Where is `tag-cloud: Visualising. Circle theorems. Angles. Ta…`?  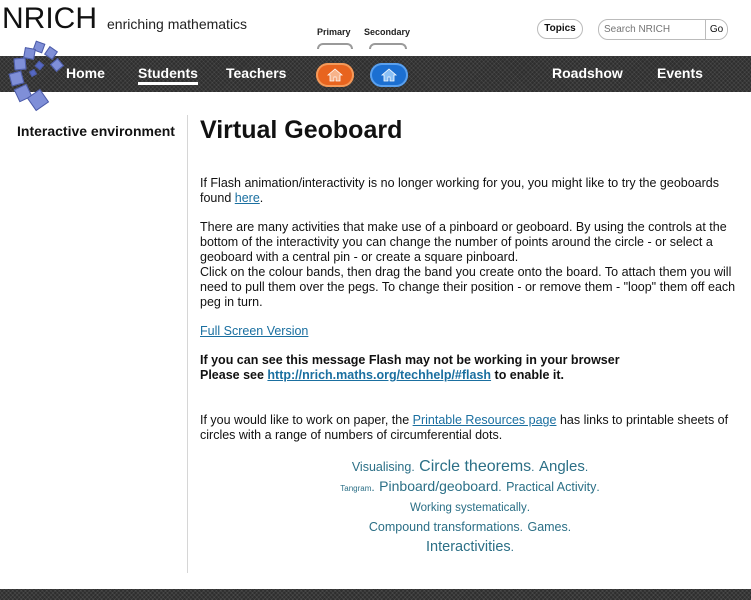 tag-cloud: Visualising. Circle theorems. Angles. Ta… is located at coordinates (470, 508).